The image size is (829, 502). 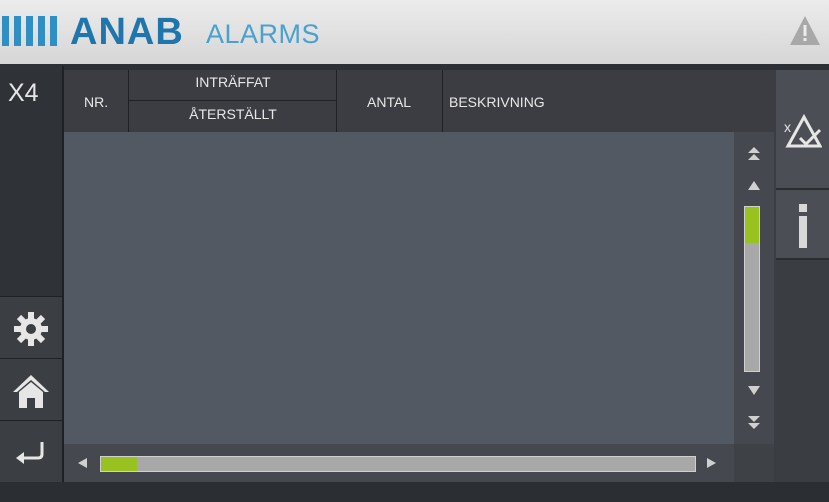 I want to click on scroll-top-icon, so click(x=754, y=154).